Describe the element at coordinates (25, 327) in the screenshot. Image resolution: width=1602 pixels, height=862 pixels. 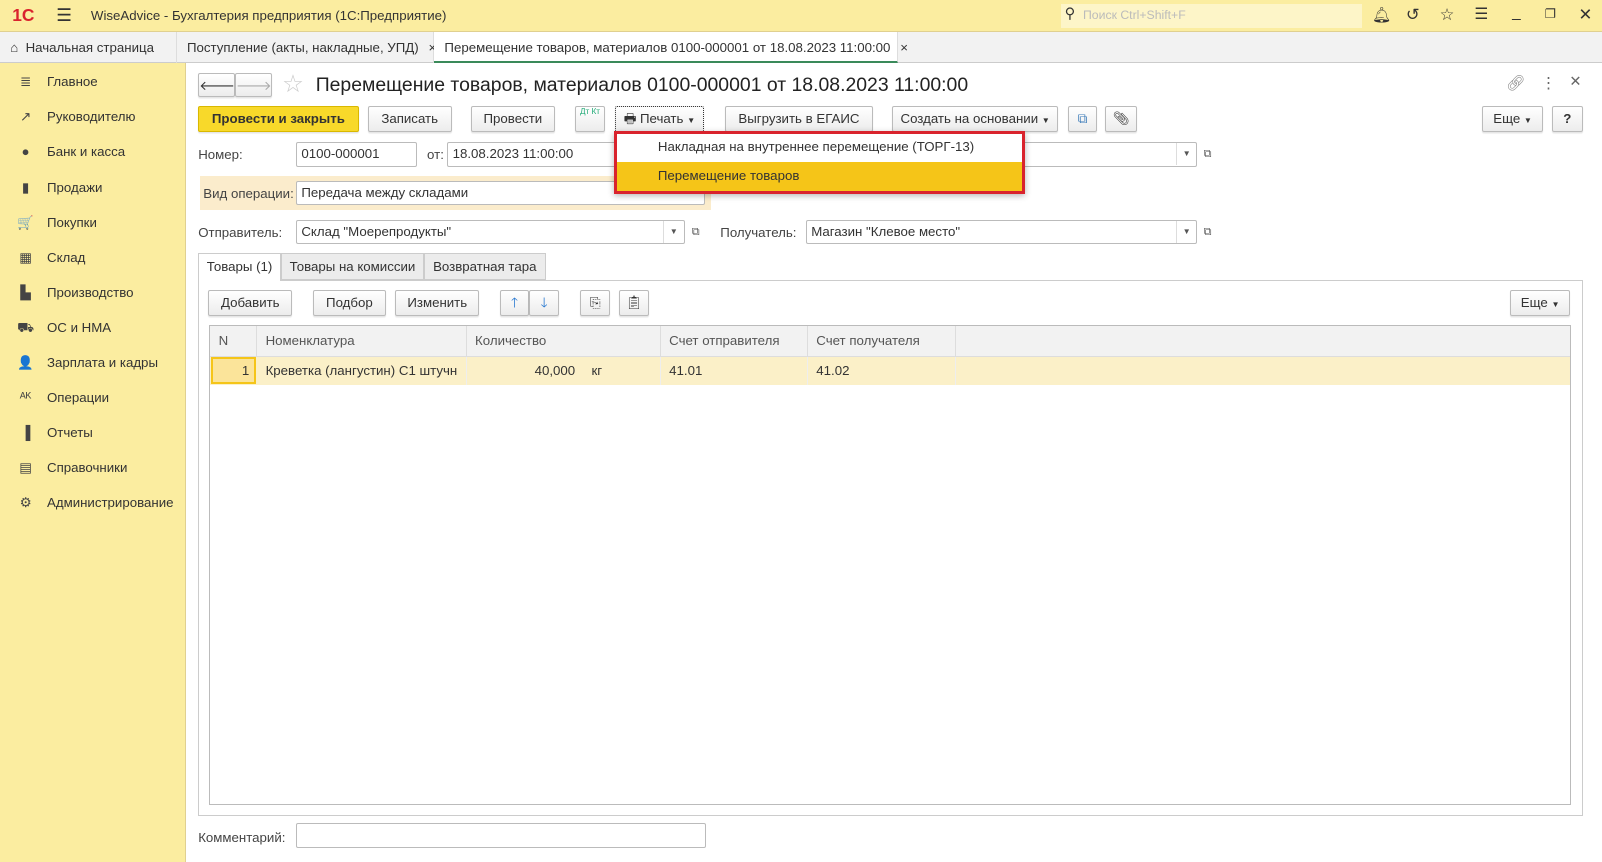
I see `sidebar-icon: ⛟` at that location.